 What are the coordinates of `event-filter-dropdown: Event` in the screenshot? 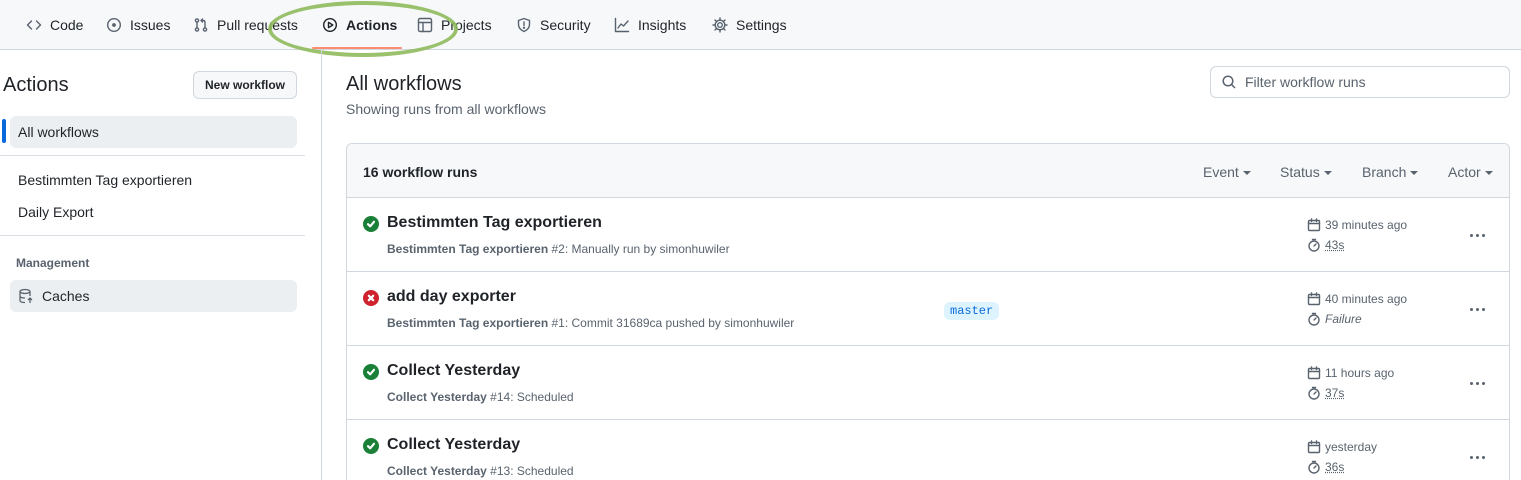 It's located at (1227, 172).